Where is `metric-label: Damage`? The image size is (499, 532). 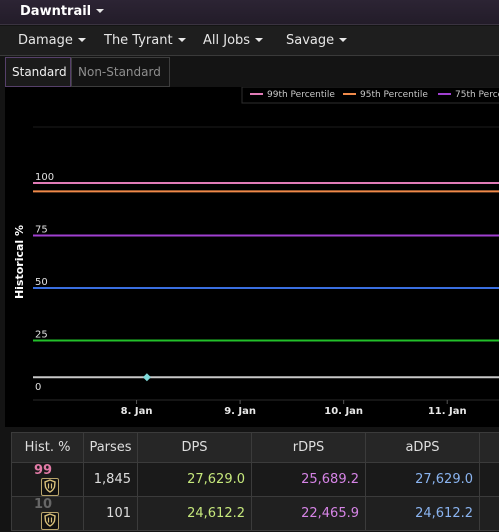 metric-label: Damage is located at coordinates (45, 40).